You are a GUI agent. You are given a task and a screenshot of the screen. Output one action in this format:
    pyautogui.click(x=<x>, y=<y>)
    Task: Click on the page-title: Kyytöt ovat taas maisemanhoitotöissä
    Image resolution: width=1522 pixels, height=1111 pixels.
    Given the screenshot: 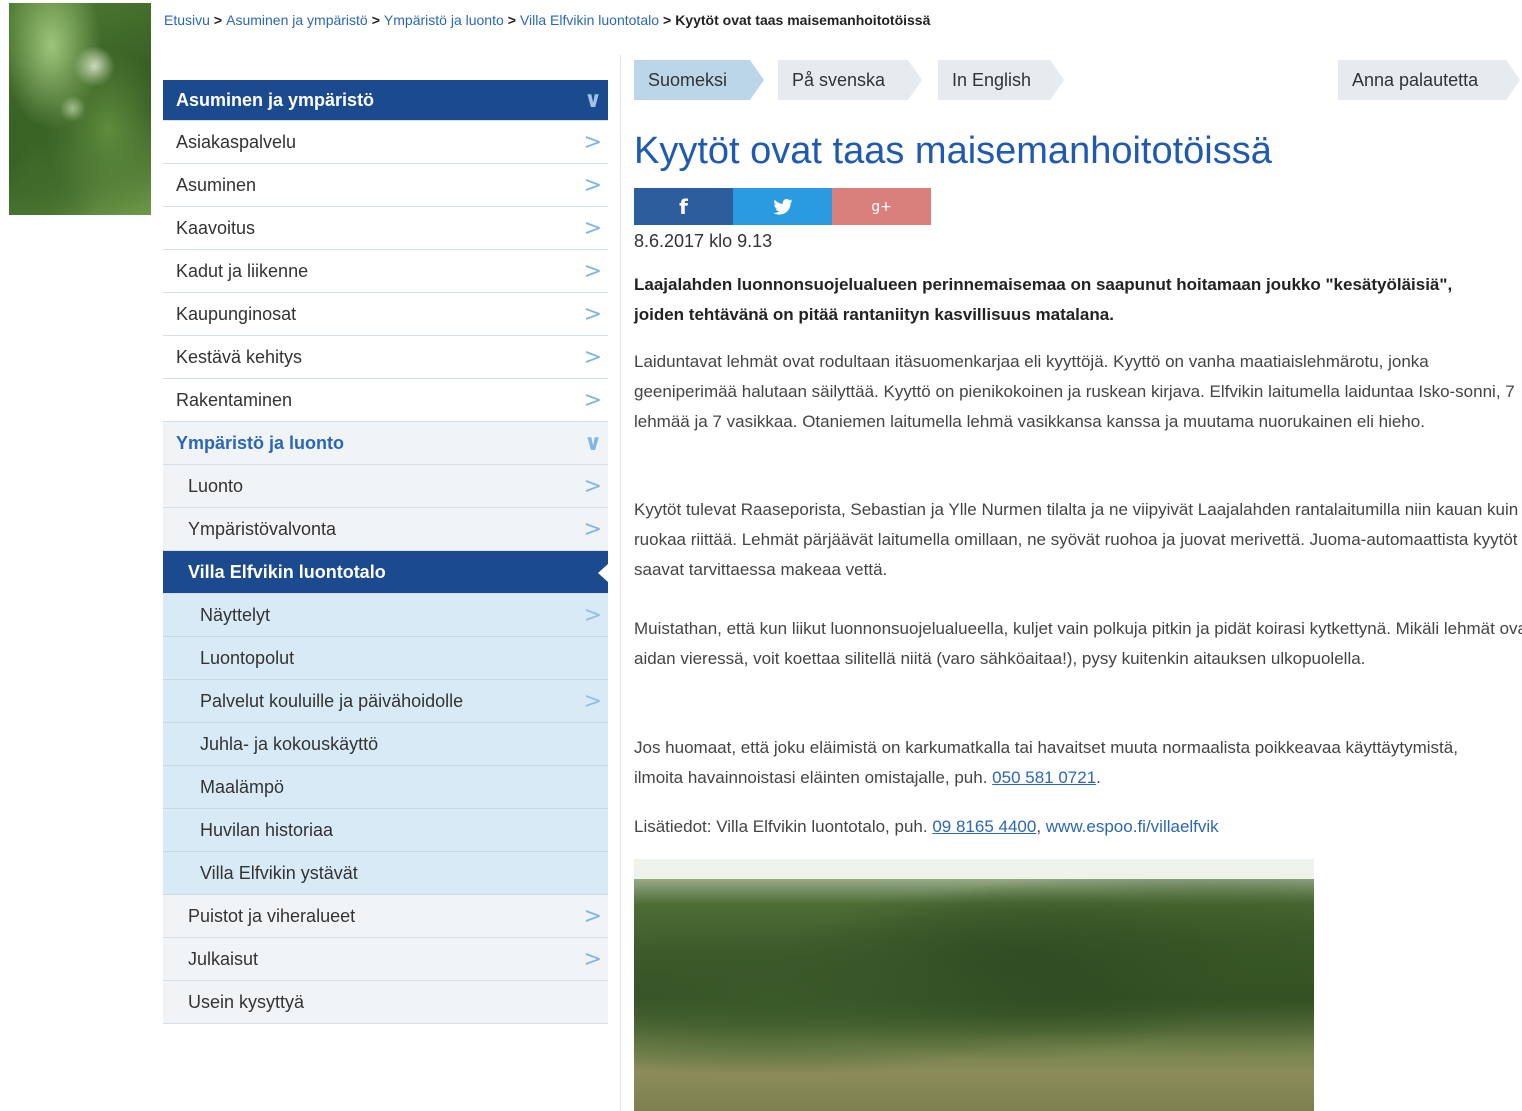 What is the action you would take?
    pyautogui.click(x=953, y=151)
    